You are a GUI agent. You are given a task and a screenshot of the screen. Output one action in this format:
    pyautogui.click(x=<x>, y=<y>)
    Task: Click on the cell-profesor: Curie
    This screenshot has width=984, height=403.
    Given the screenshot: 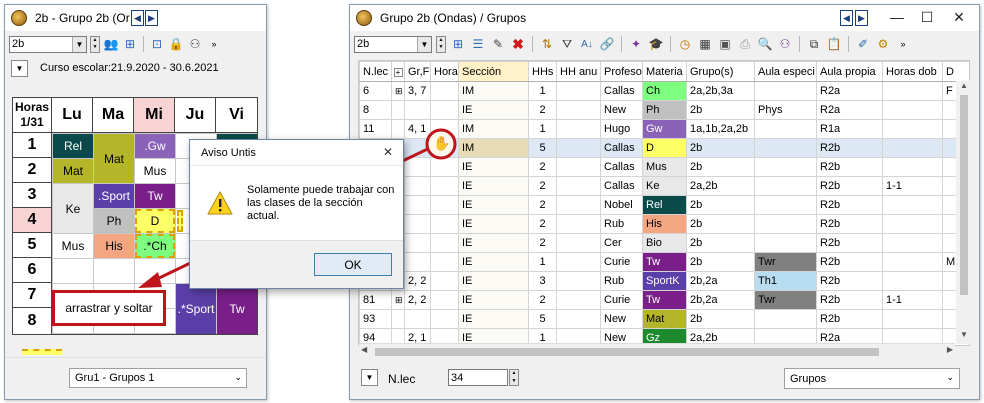 What is the action you would take?
    pyautogui.click(x=621, y=262)
    